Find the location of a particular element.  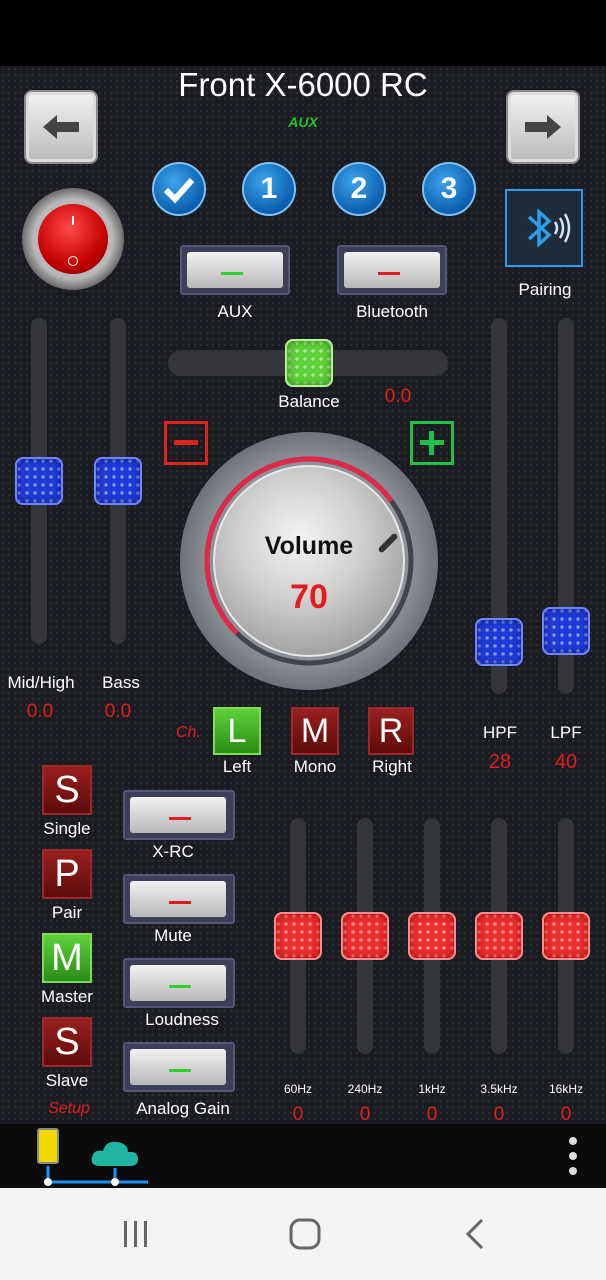

system-nav-bar is located at coordinates (303, 1234).